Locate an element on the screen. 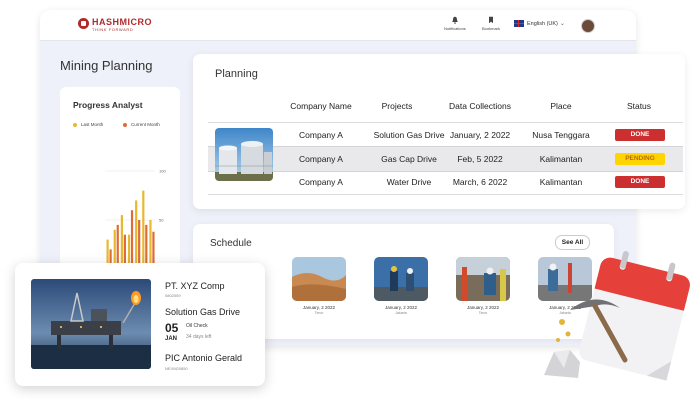 This screenshot has height=400, width=700. see-all-button: See All is located at coordinates (572, 242).